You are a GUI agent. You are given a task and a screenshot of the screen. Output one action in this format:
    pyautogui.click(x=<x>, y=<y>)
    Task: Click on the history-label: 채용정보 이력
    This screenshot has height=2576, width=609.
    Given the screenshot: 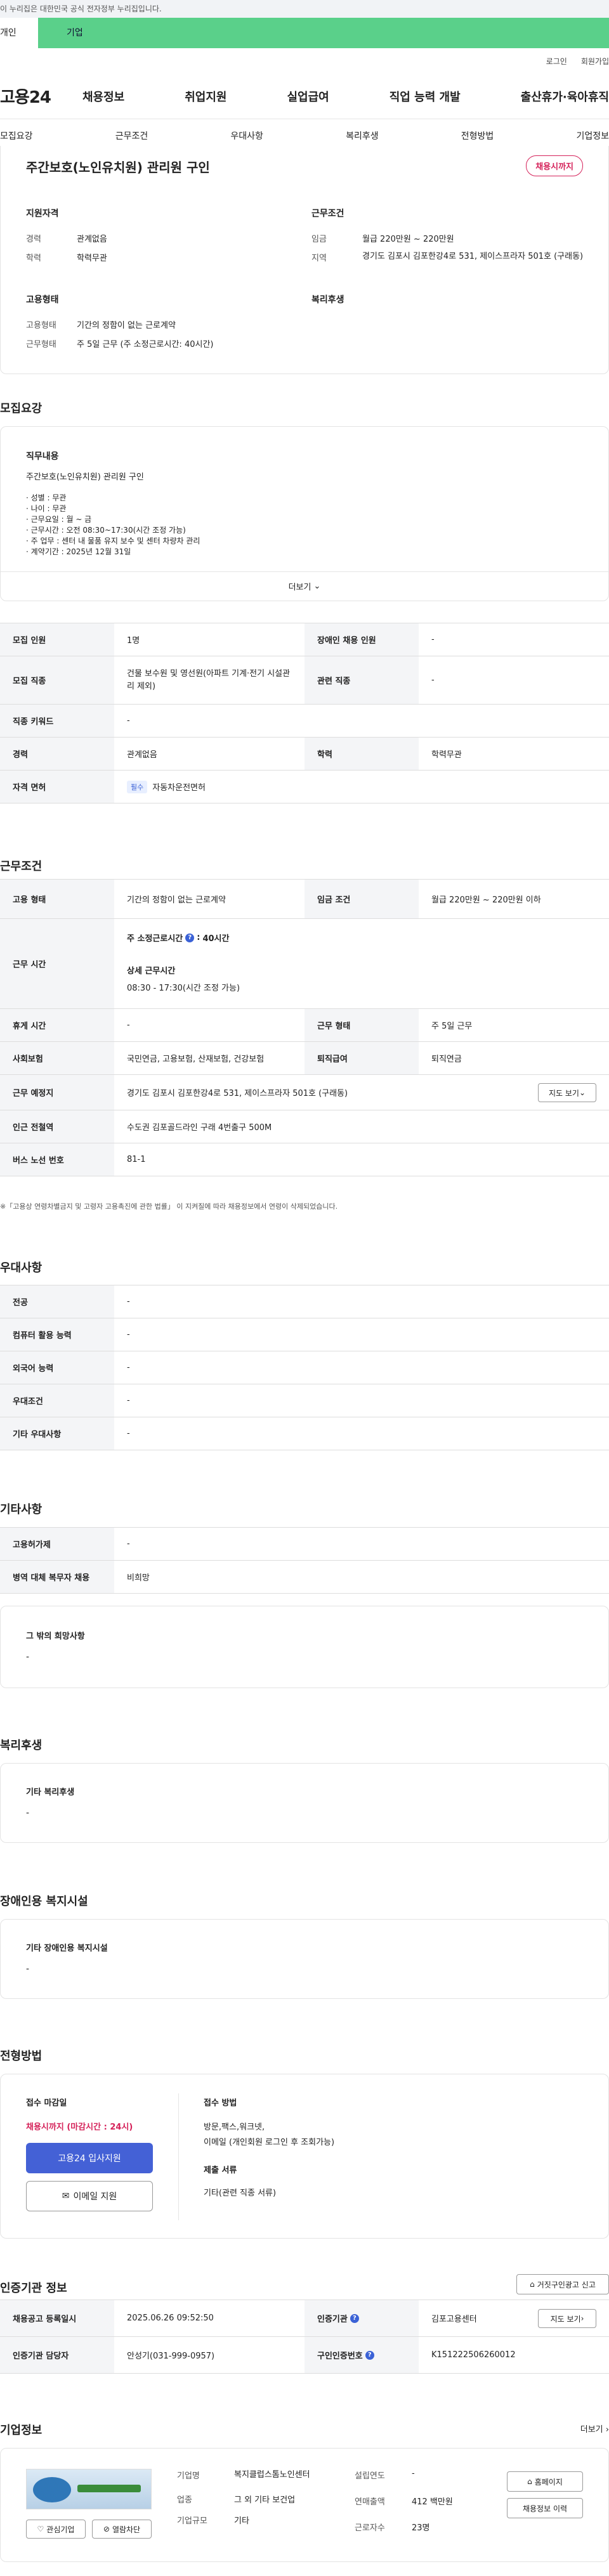 What is the action you would take?
    pyautogui.click(x=545, y=2508)
    